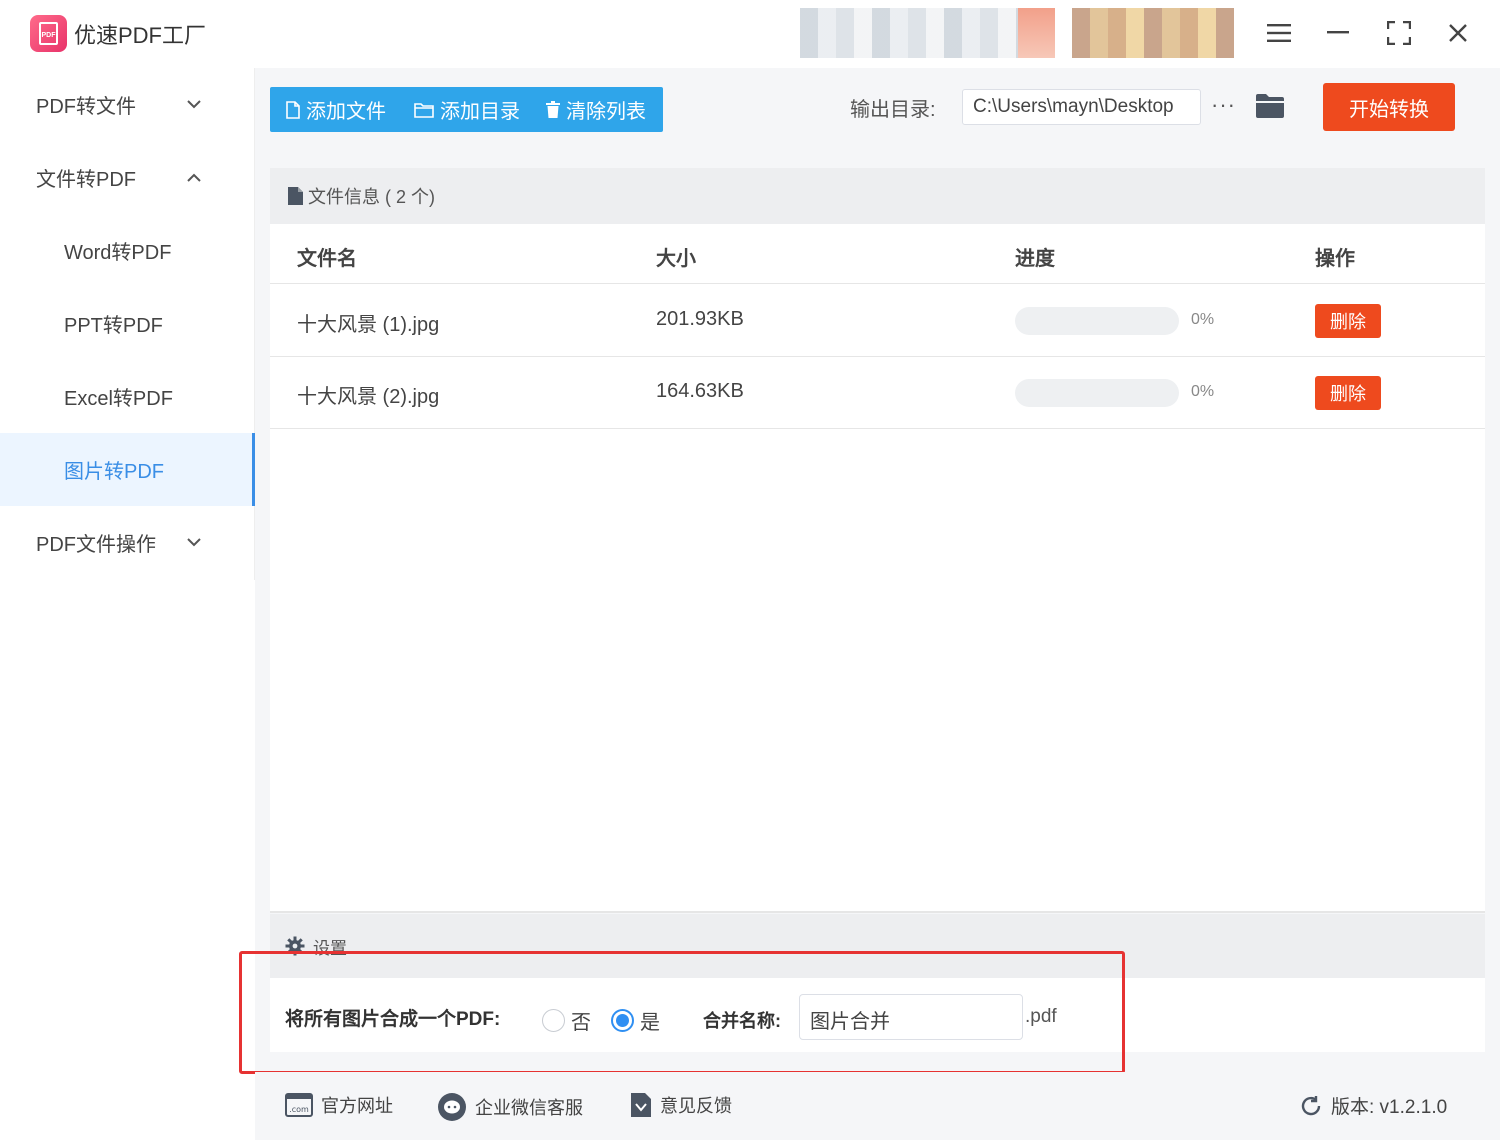  What do you see at coordinates (877, 393) in the screenshot?
I see `table-row: 十大风景 (2).jpg 164.63KB 0% 删除` at bounding box center [877, 393].